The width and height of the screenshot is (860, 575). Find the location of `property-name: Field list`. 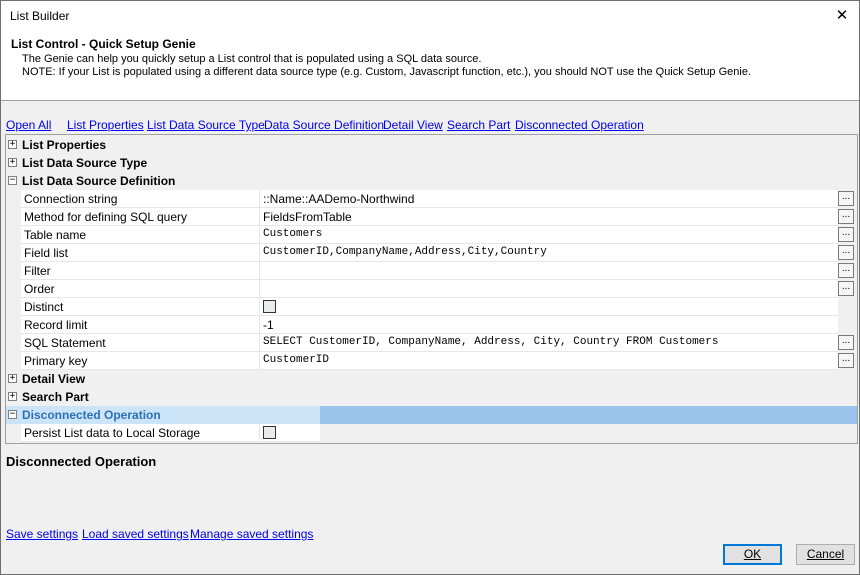

property-name: Field list is located at coordinates (46, 253).